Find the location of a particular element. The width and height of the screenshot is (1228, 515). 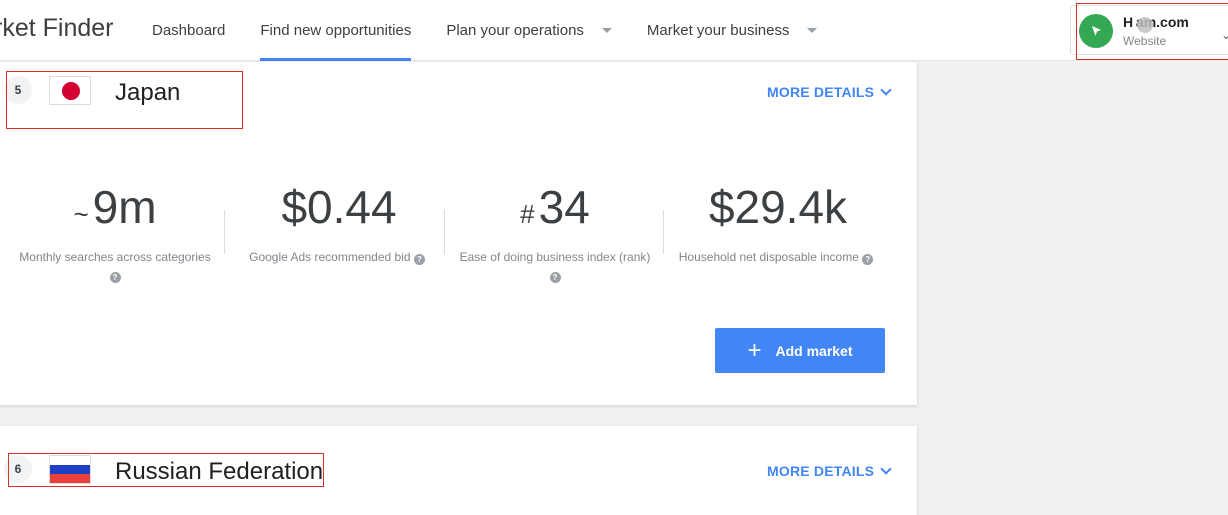

metric-label: Google Ads recommended bid is located at coordinates (330, 257).